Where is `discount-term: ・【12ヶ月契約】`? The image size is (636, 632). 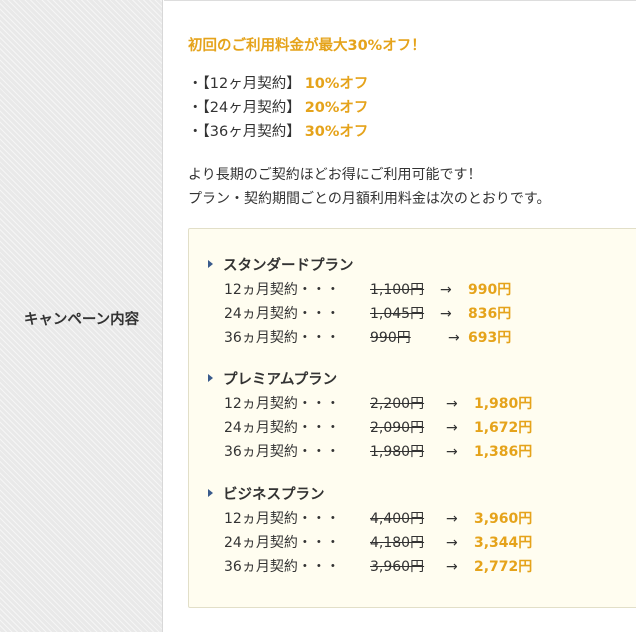
discount-term: ・【12ヶ月契約】 is located at coordinates (244, 84).